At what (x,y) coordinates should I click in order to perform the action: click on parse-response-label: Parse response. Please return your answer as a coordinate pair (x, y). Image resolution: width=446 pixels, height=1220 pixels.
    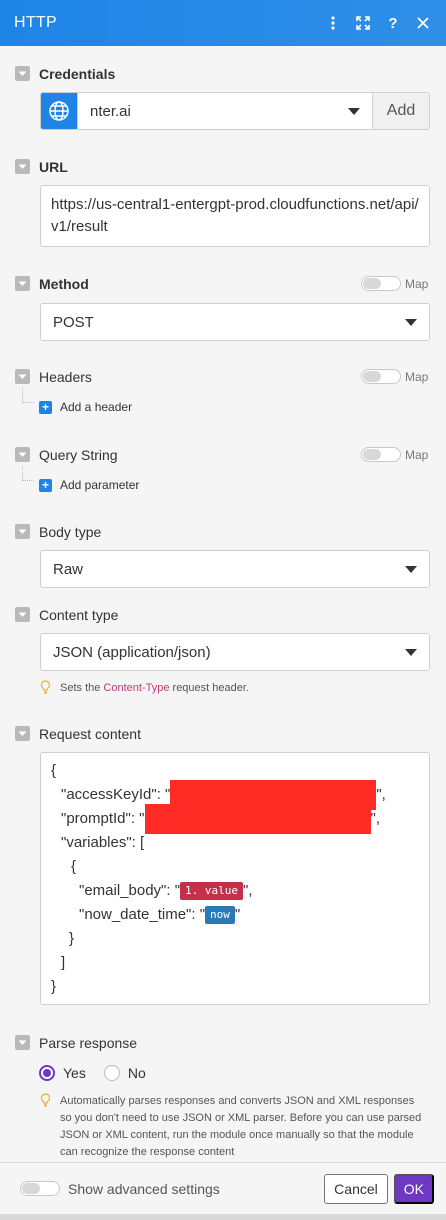
    Looking at the image, I should click on (88, 1043).